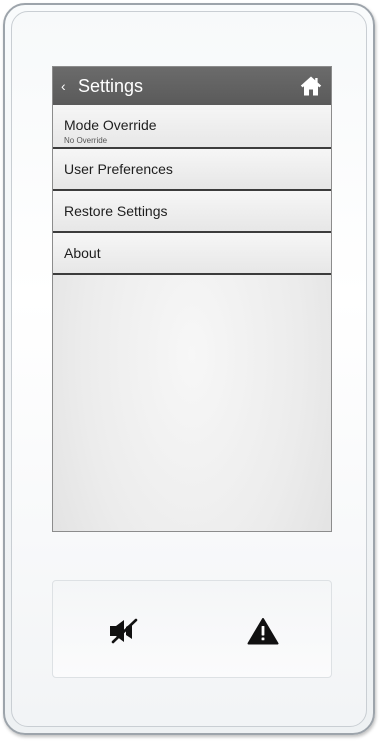 The width and height of the screenshot is (382, 741). Describe the element at coordinates (63, 86) in the screenshot. I see `back-button: ‹` at that location.